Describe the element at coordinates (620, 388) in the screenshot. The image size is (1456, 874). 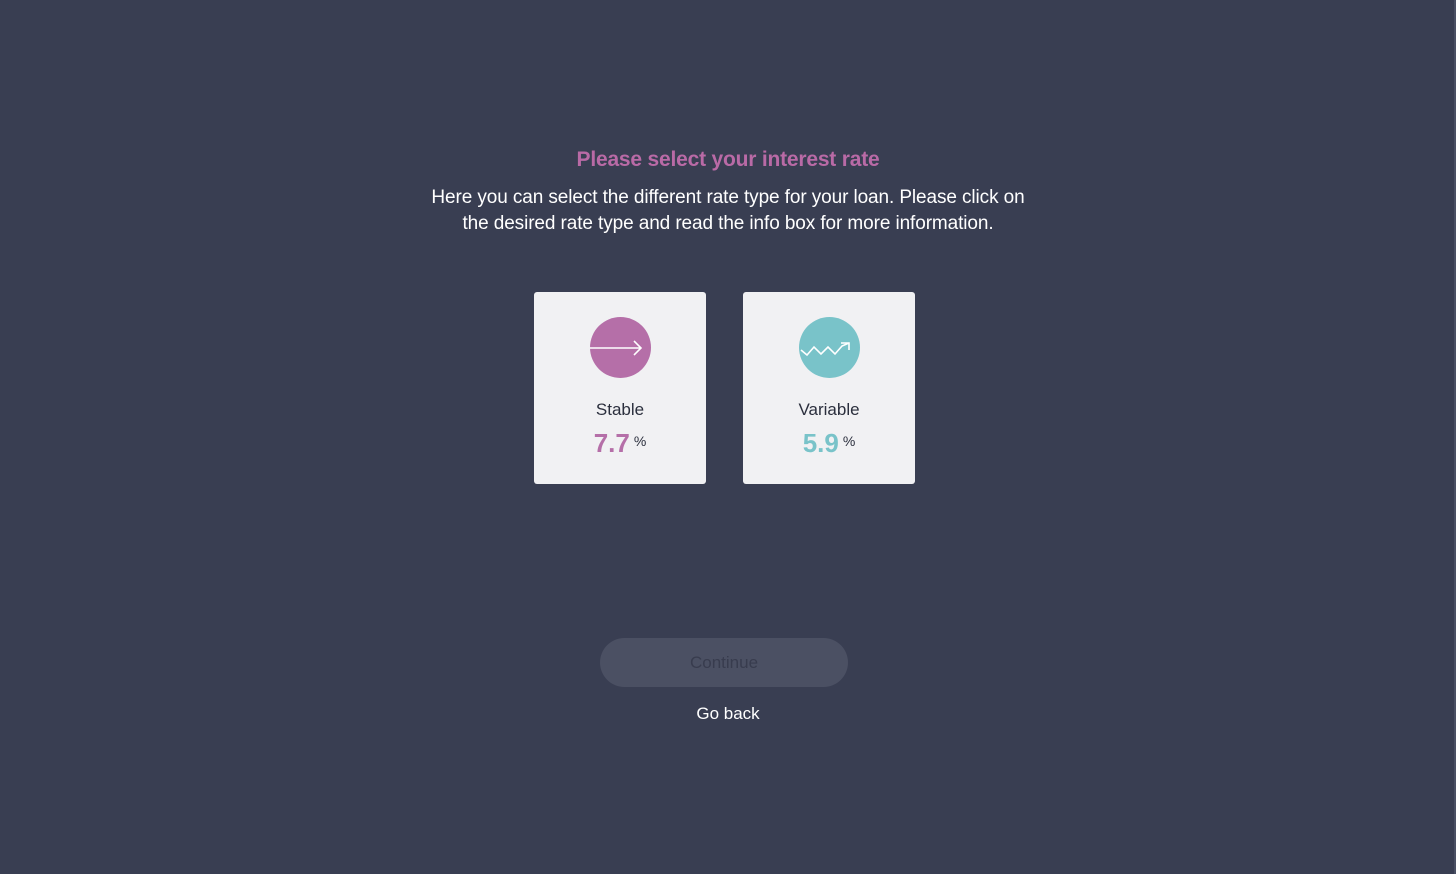
I see `rate-card-stable: Stable 7.7%` at that location.